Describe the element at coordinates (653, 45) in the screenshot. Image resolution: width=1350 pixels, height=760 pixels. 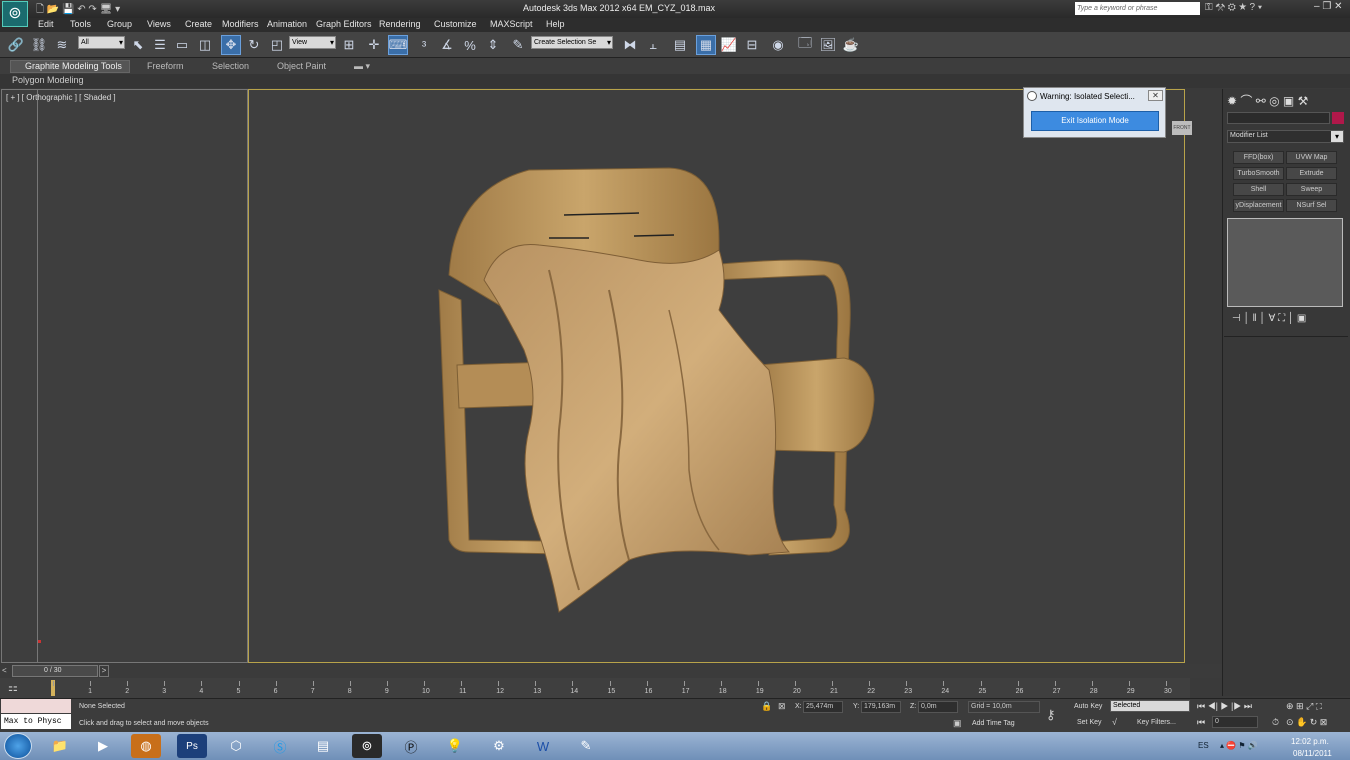
I see `align-icon: ⫠` at that location.